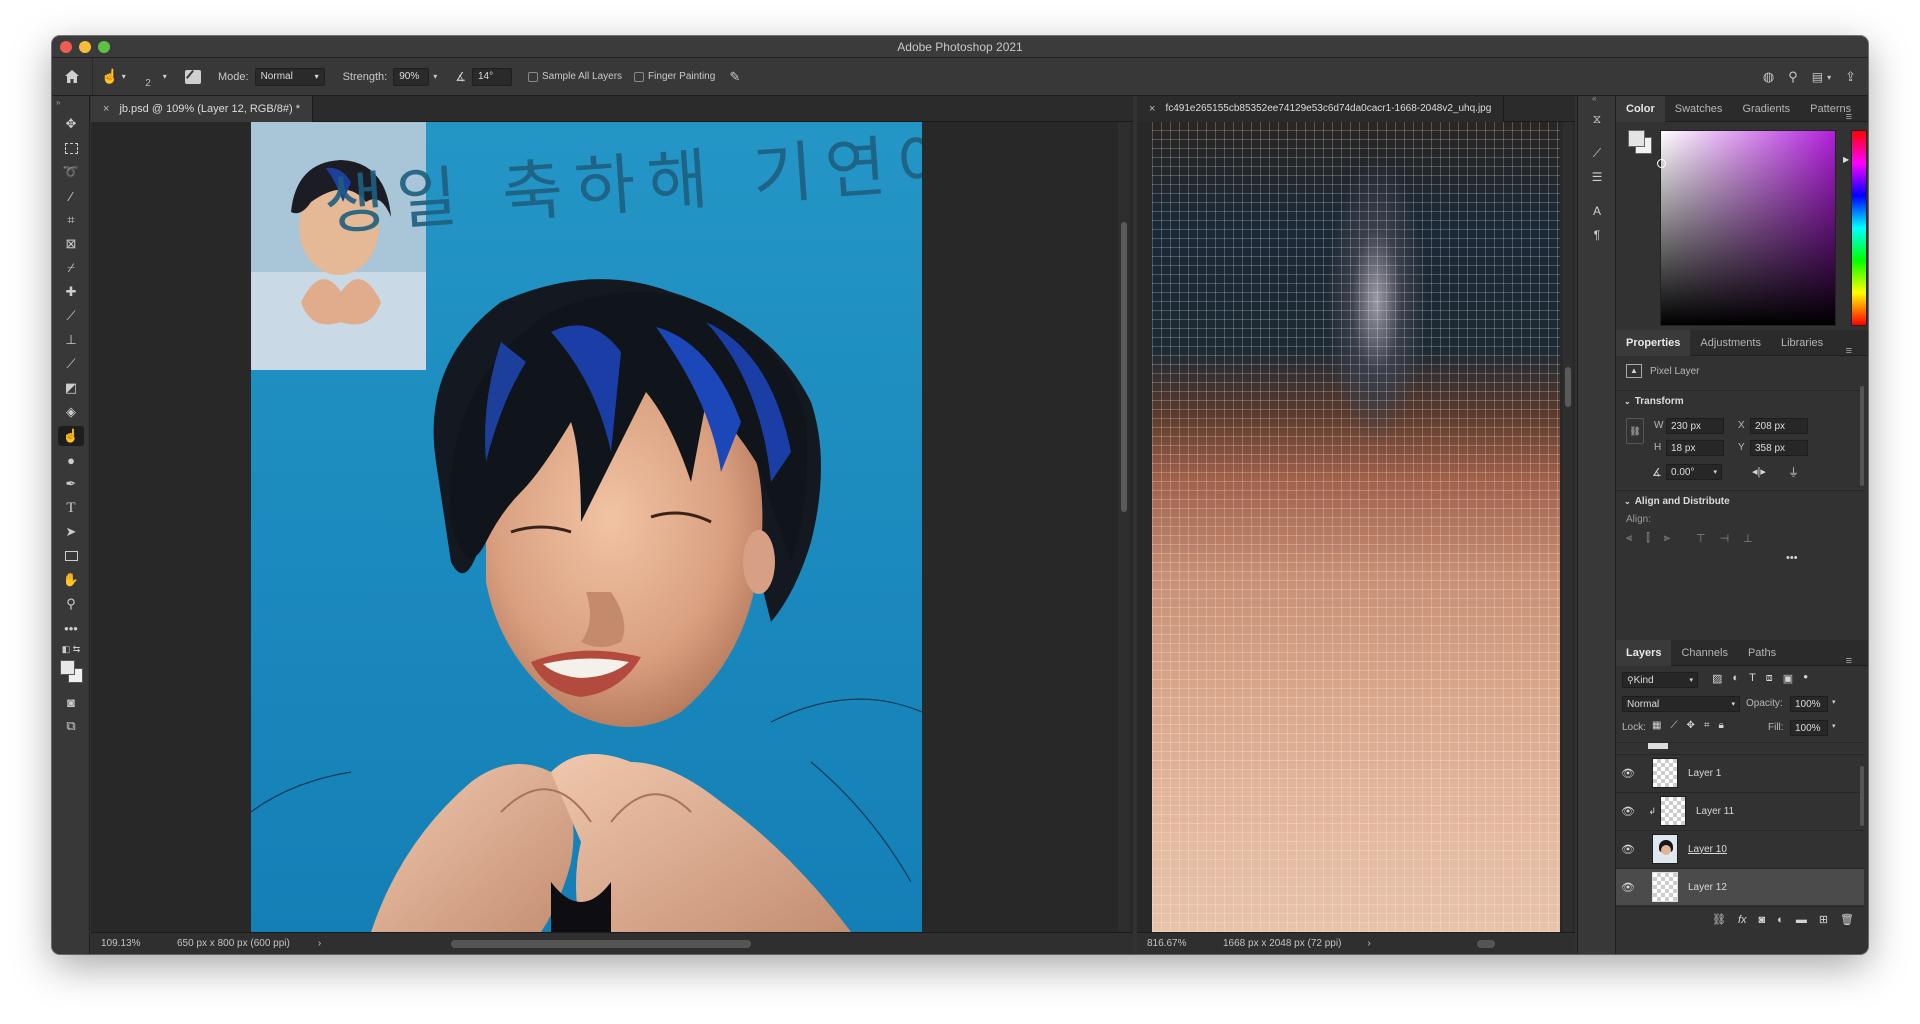 The image size is (1920, 1024). What do you see at coordinates (1793, 472) in the screenshot?
I see `flip-vertical-icon: ⏚` at bounding box center [1793, 472].